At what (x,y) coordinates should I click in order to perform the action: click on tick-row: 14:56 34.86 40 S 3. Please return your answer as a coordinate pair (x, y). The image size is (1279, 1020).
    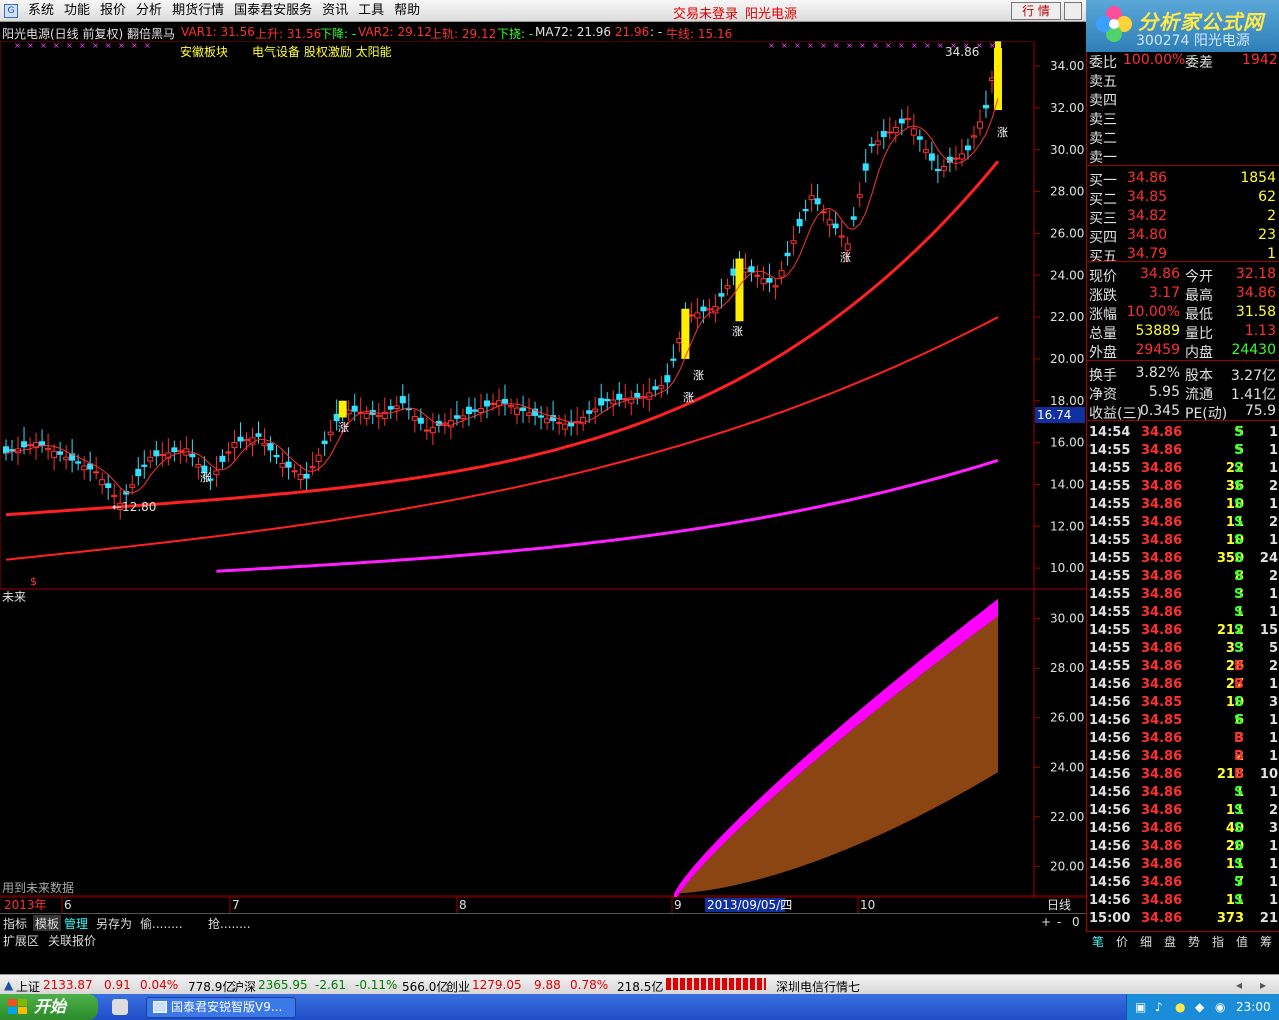
    Looking at the image, I should click on (1183, 829).